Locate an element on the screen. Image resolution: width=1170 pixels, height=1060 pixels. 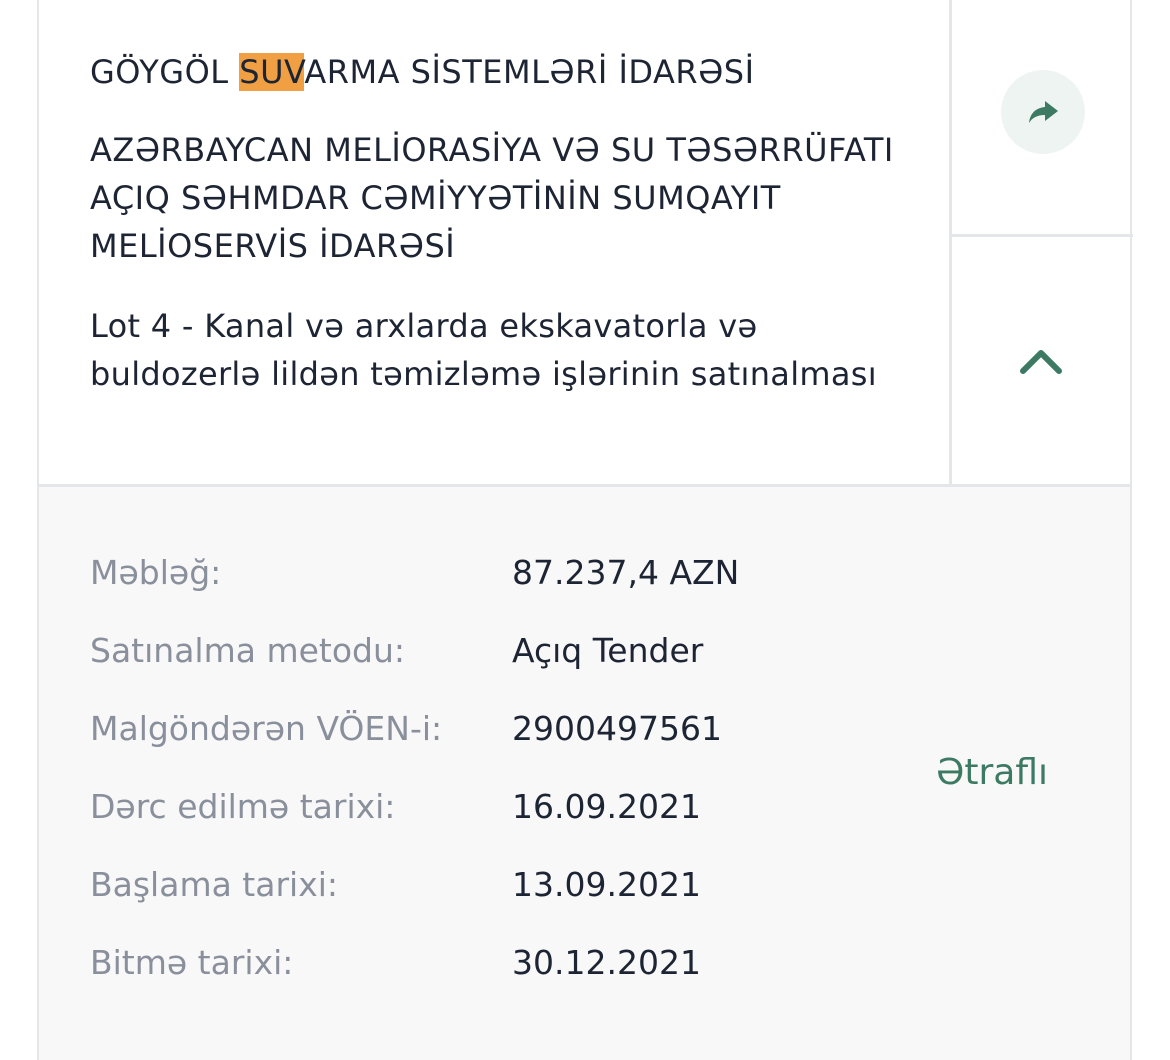
search-highlight: SUV is located at coordinates (272, 72).